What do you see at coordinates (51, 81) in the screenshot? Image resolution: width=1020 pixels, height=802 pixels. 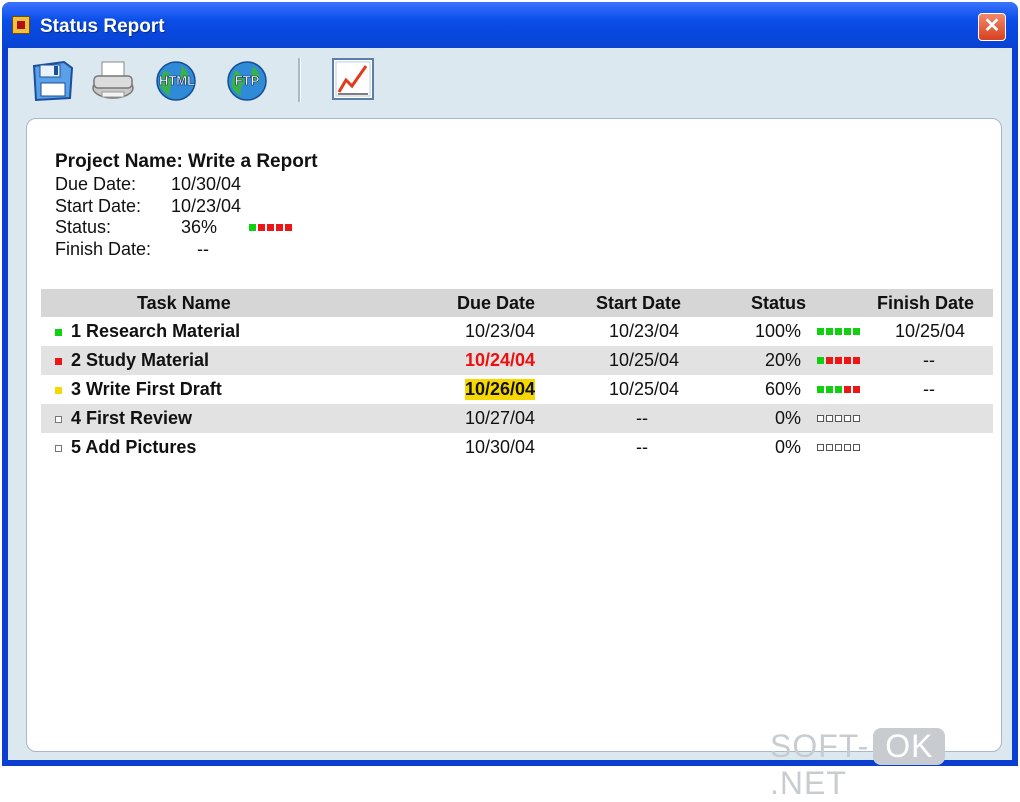 I see `save-button` at bounding box center [51, 81].